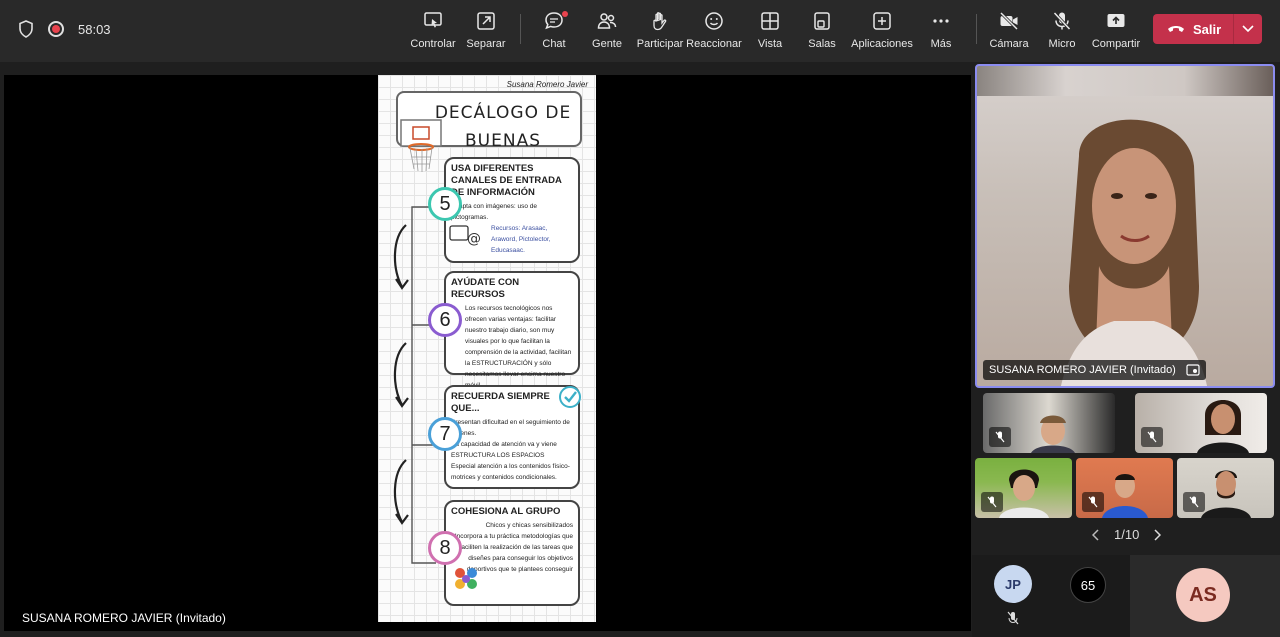  Describe the element at coordinates (1062, 44) in the screenshot. I see `micro-label: Micro` at that location.